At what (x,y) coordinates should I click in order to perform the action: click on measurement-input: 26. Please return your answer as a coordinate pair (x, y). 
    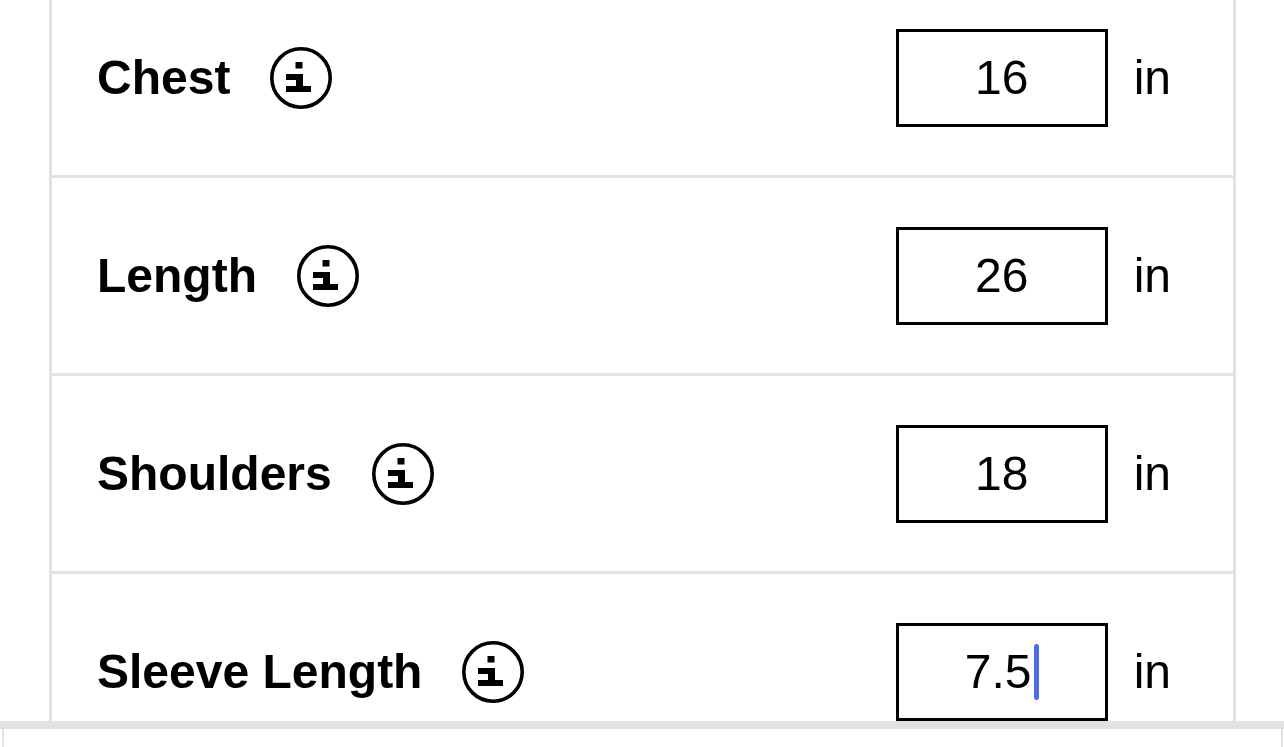
    Looking at the image, I should click on (1001, 275).